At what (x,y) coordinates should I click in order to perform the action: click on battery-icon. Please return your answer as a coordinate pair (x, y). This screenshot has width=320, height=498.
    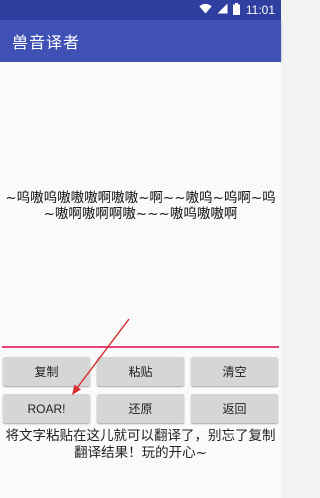
    Looking at the image, I should click on (236, 10).